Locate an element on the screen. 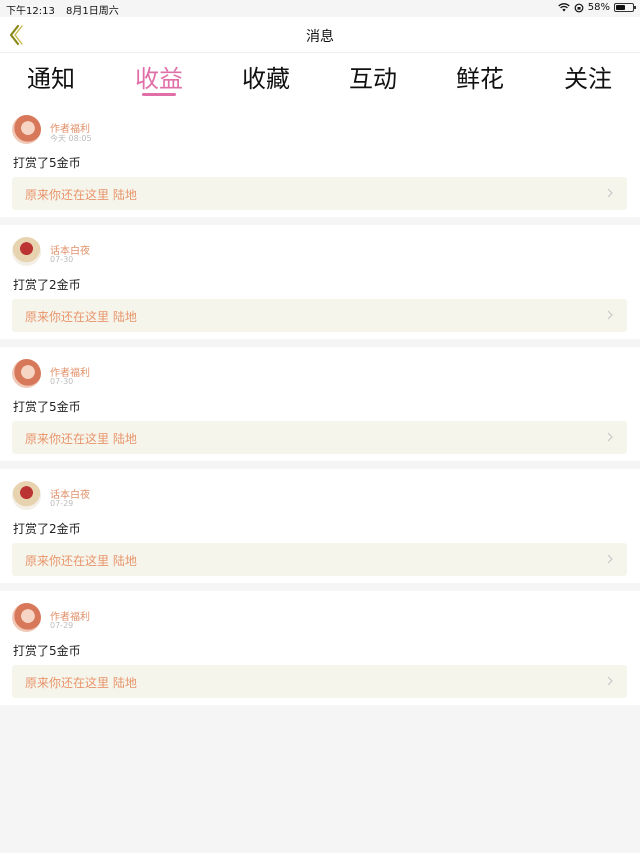  status-right: 58% is located at coordinates (597, 7).